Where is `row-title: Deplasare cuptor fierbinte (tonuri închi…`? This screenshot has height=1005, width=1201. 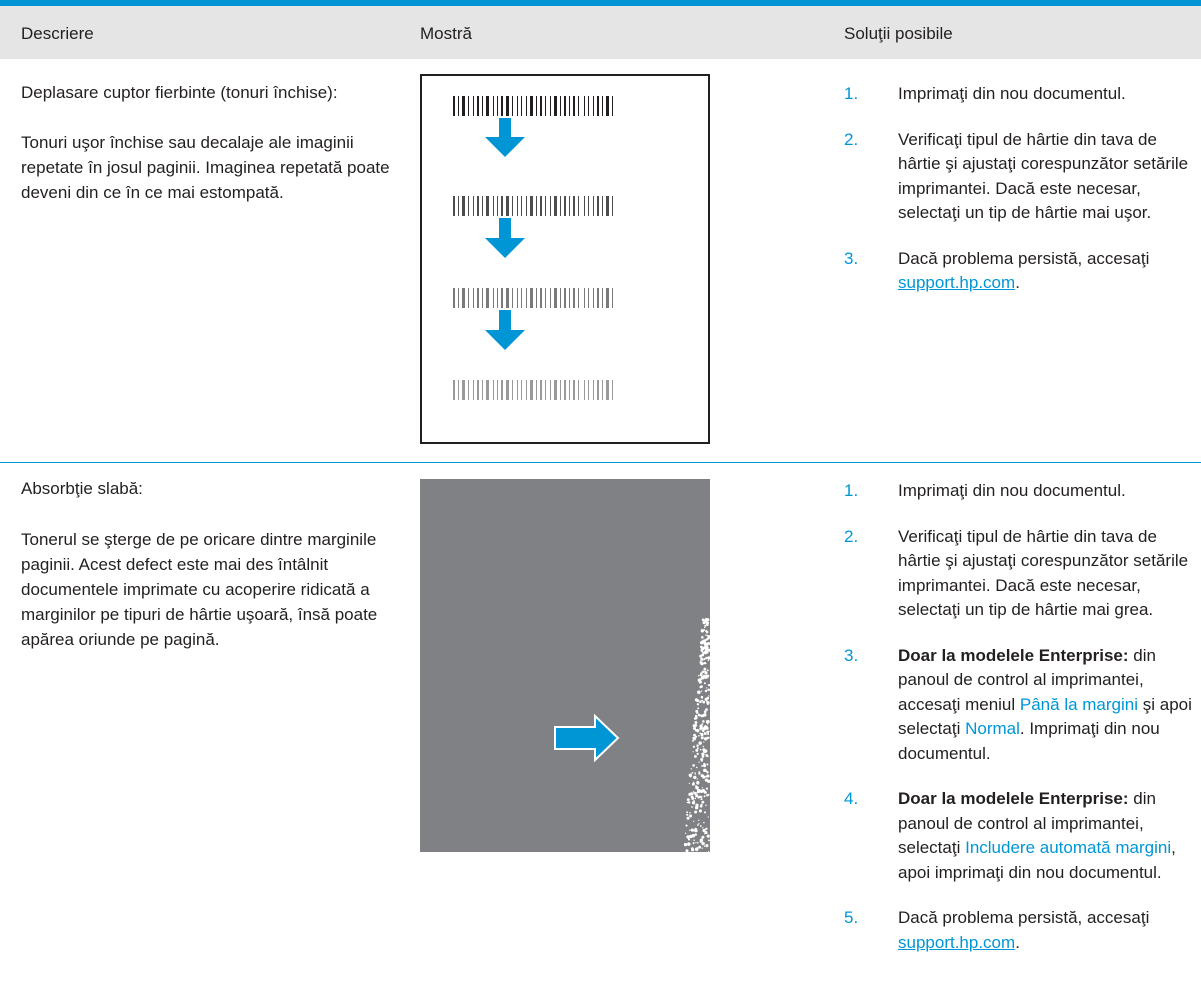
row-title: Deplasare cuptor fierbinte (tonuri închi… is located at coordinates (179, 92).